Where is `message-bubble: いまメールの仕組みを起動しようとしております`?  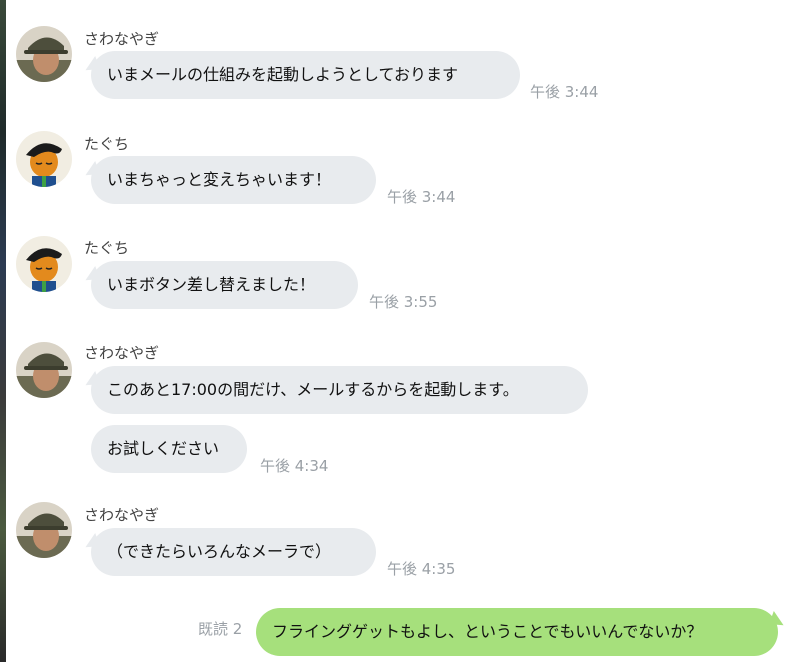 message-bubble: いまメールの仕組みを起動しようとしております is located at coordinates (305, 75).